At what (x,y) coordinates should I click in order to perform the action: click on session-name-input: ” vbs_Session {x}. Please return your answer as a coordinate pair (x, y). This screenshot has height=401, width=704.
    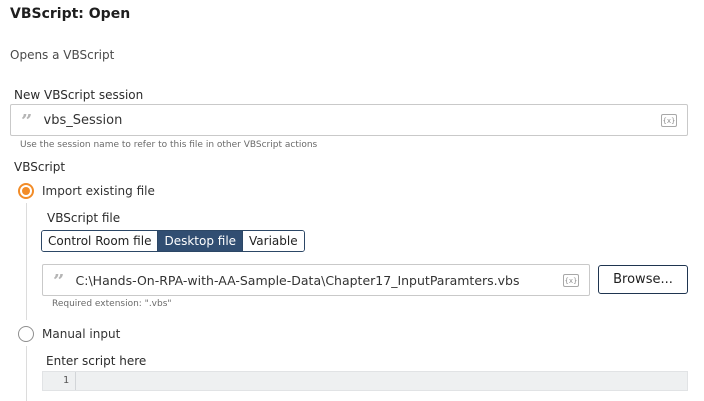
    Looking at the image, I should click on (349, 120).